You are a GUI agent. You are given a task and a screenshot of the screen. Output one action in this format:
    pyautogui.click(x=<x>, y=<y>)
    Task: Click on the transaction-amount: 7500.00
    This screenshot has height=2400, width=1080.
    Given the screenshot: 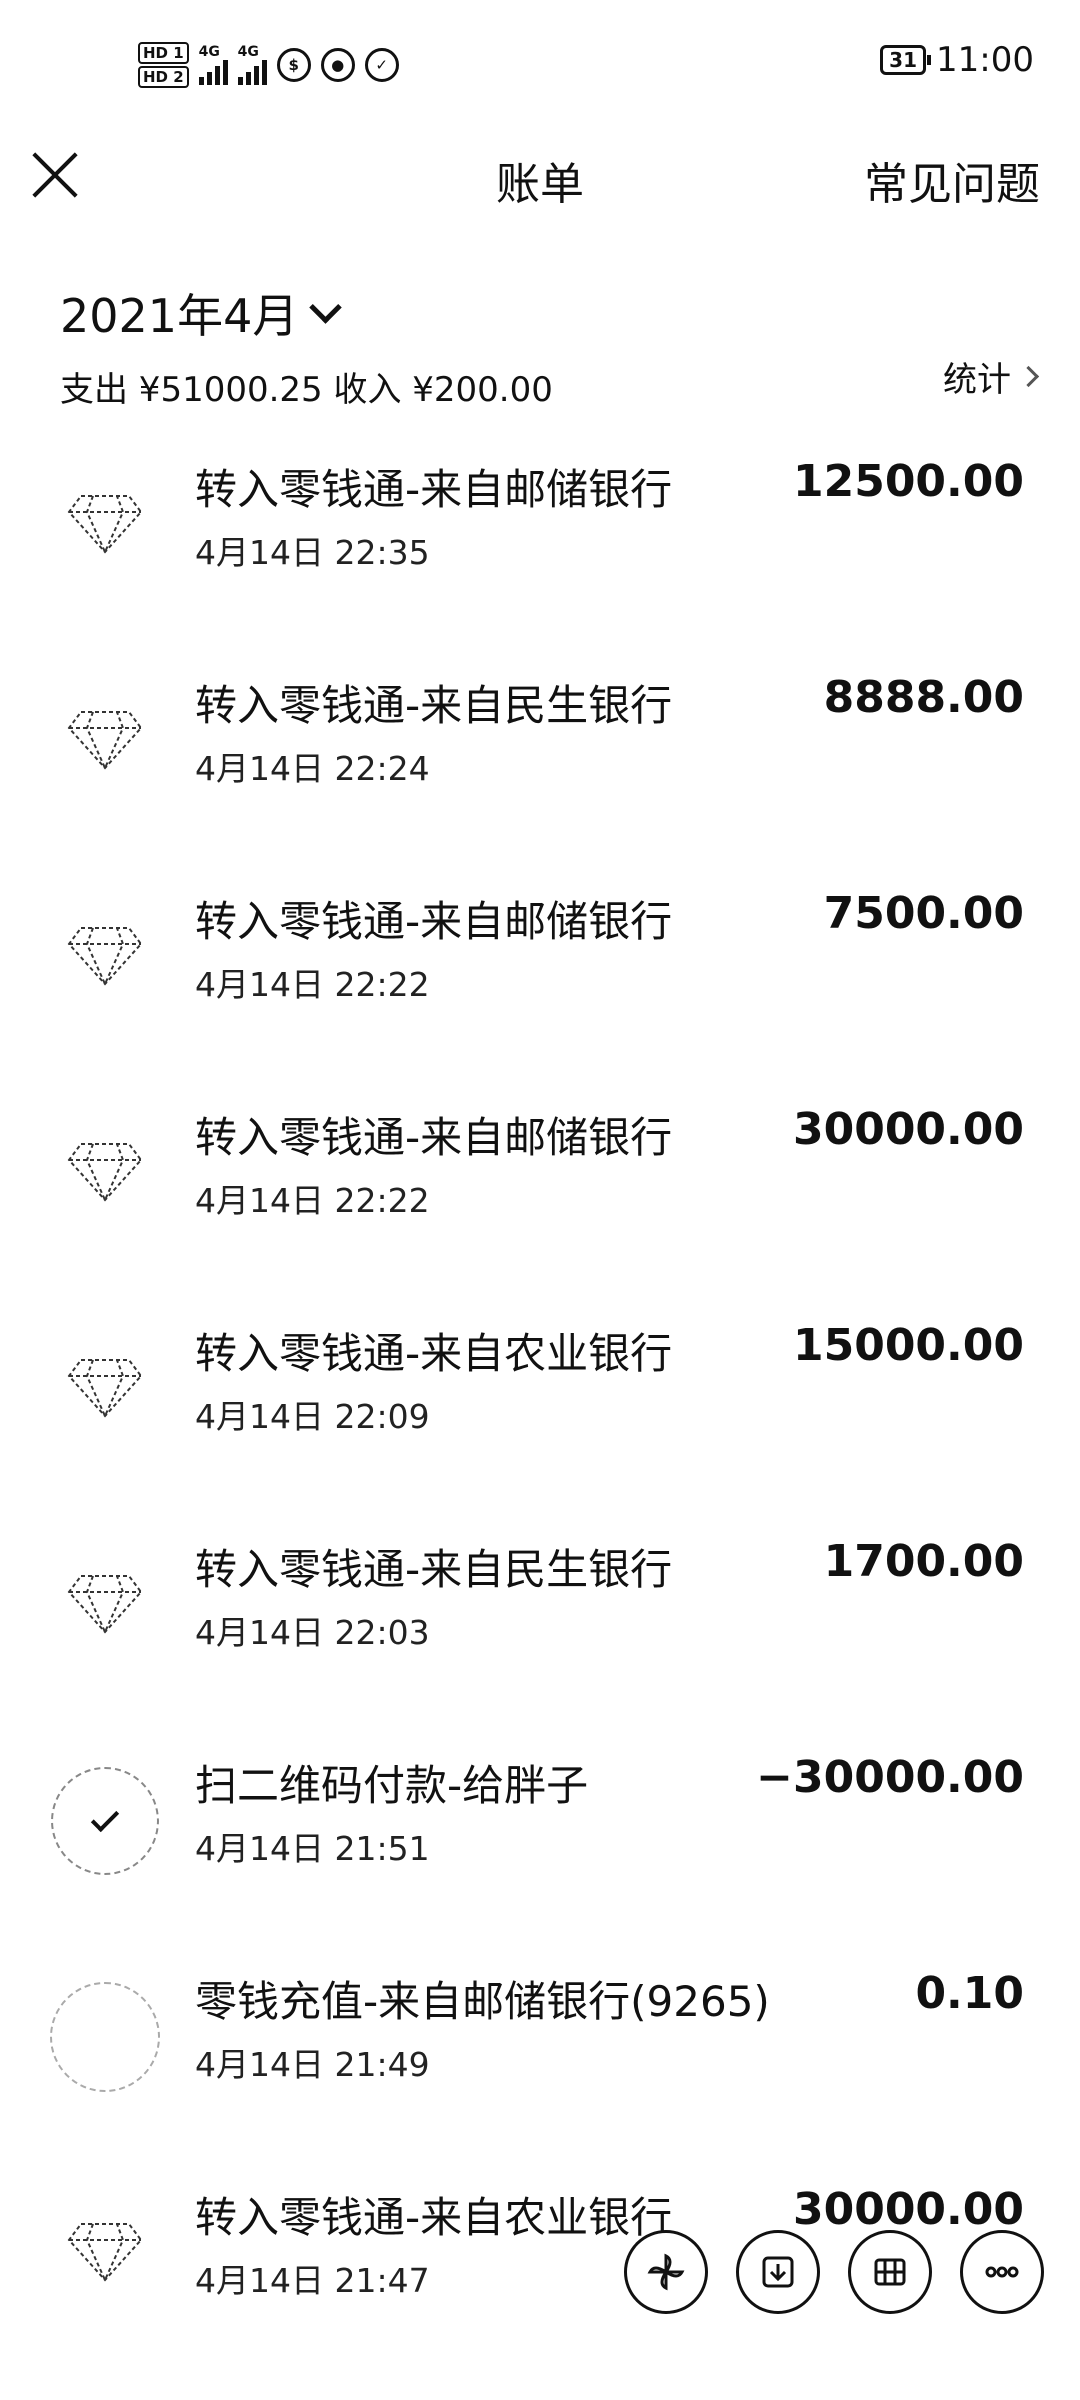 What is the action you would take?
    pyautogui.click(x=923, y=913)
    